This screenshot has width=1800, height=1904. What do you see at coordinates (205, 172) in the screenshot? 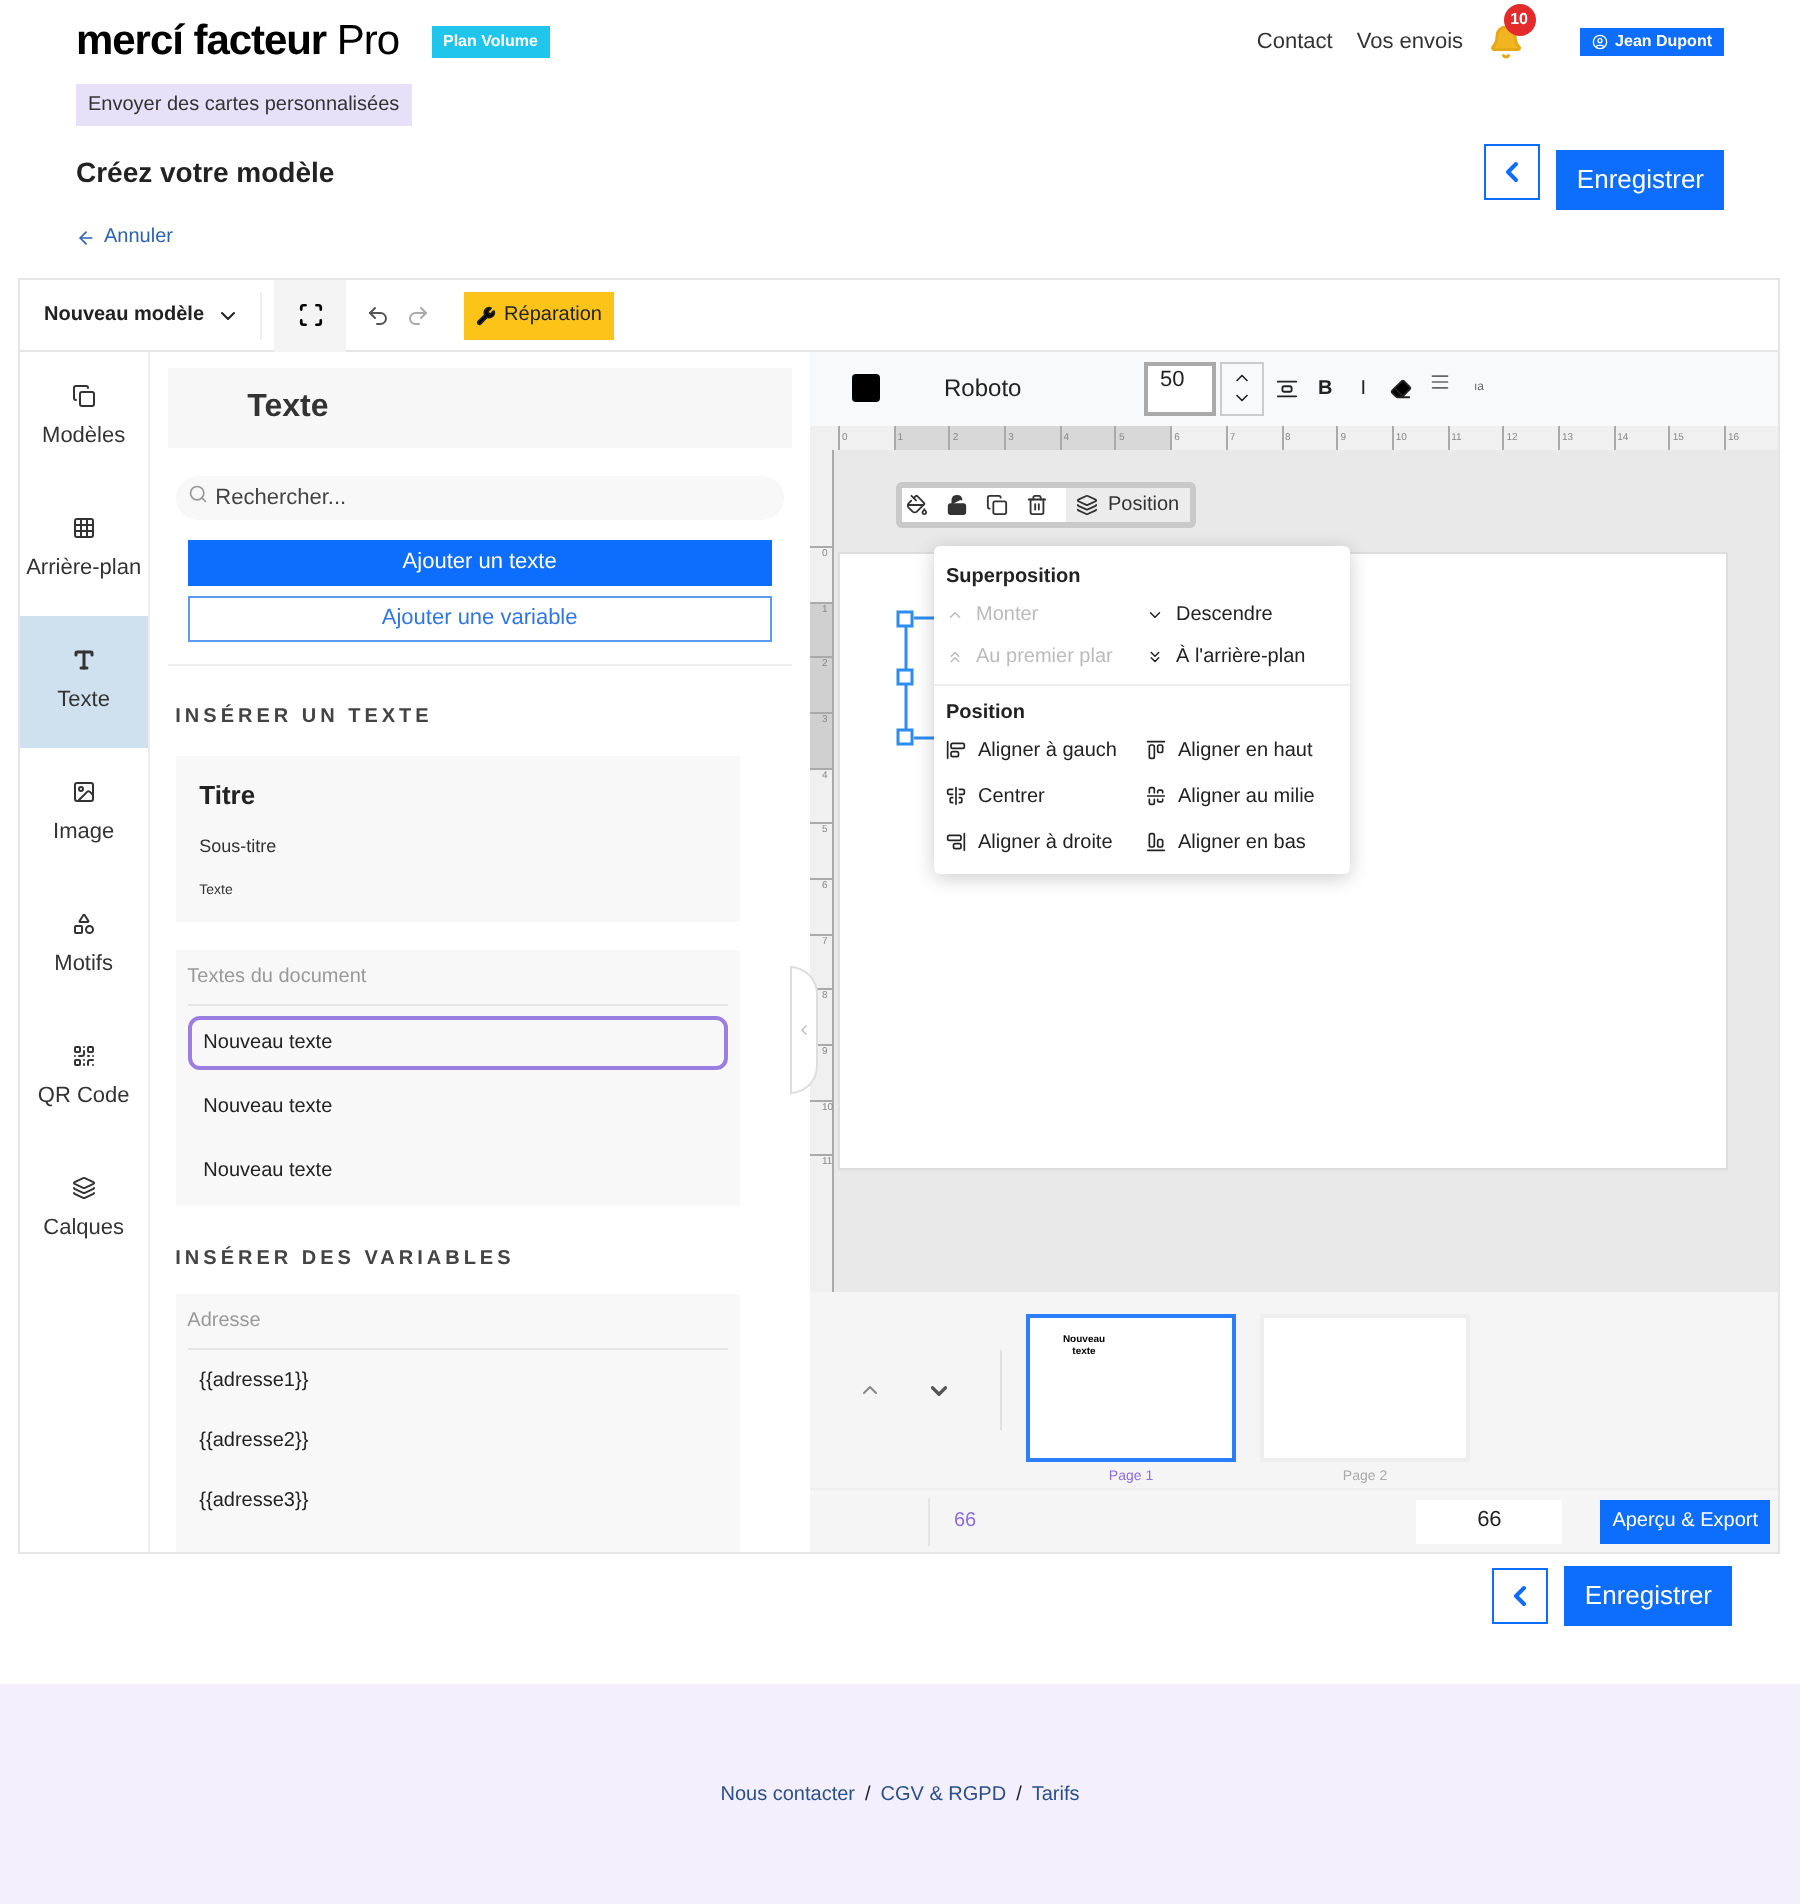
I see `page-title: Créez votre modèle` at bounding box center [205, 172].